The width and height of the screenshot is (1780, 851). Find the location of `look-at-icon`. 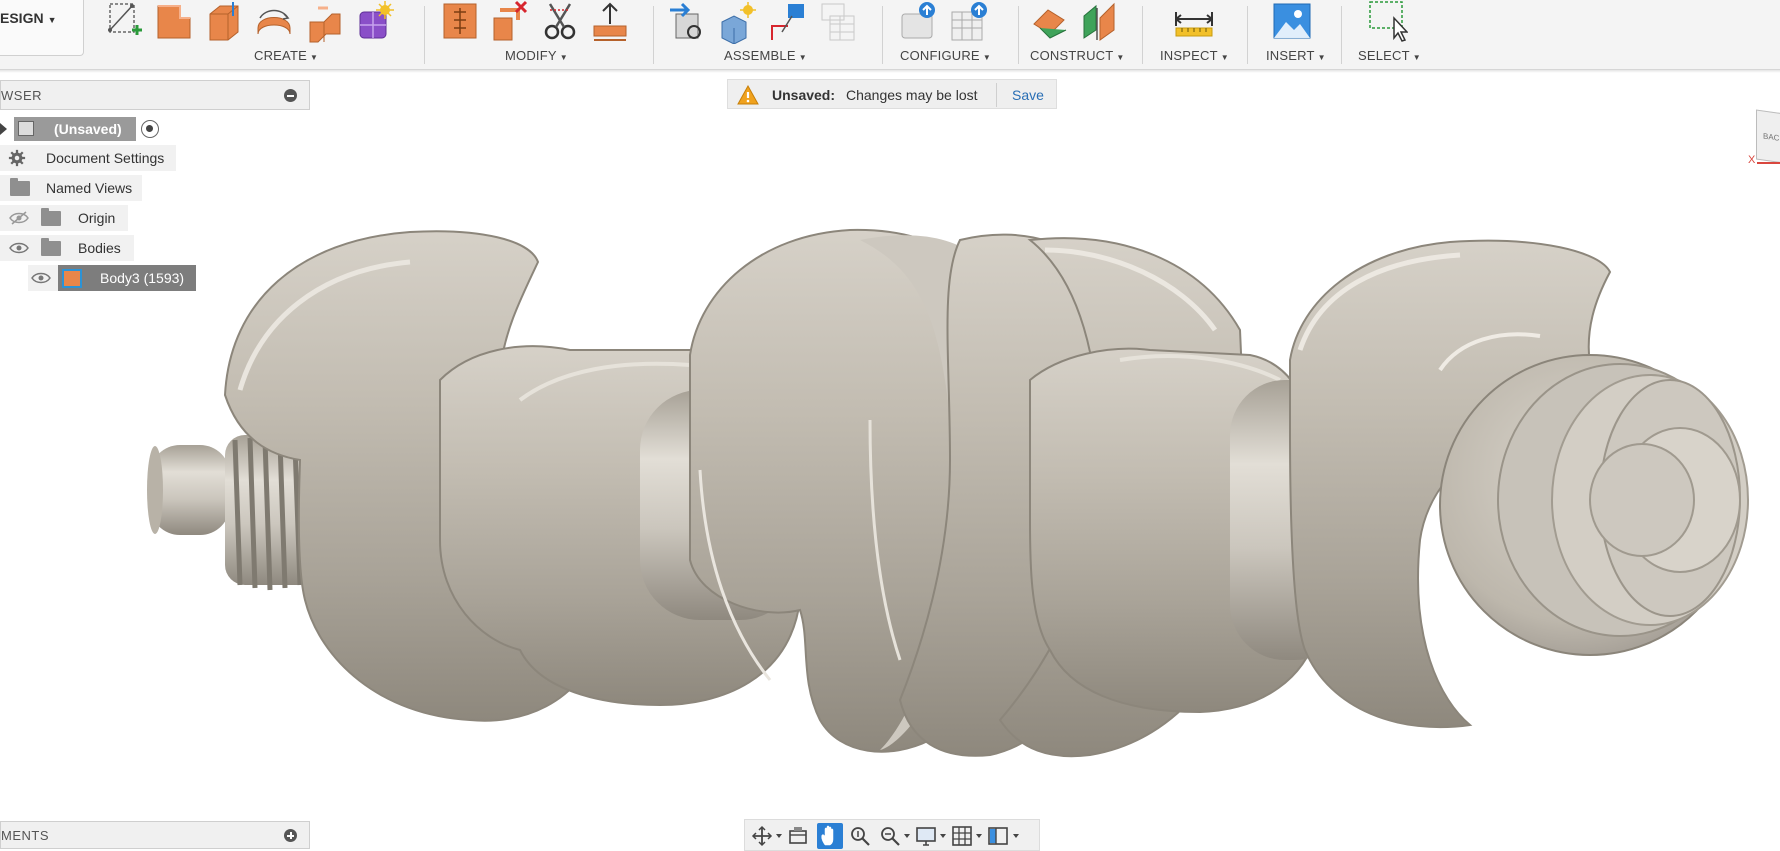

look-at-icon is located at coordinates (798, 836).